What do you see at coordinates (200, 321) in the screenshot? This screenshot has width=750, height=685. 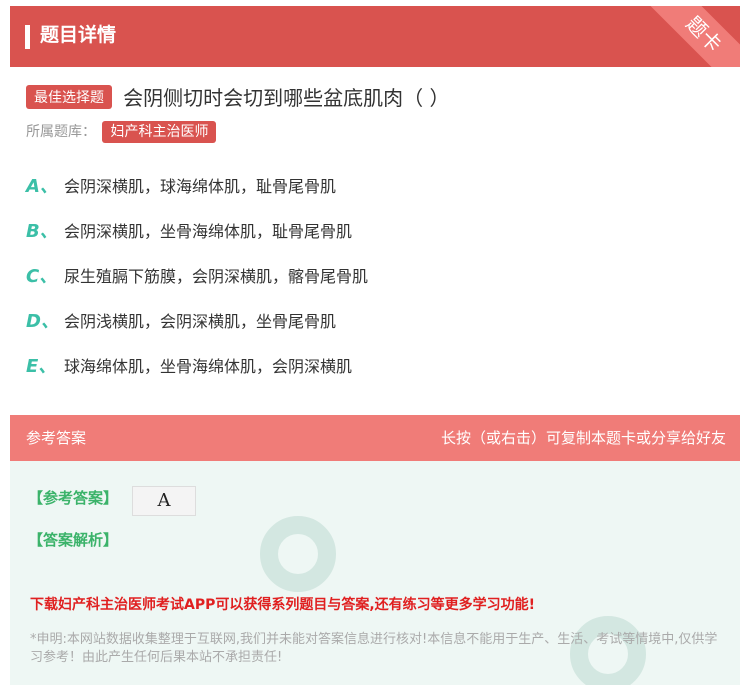 I see `option-text: 会阴浅横肌，会阴深横肌，坐骨尾骨肌` at bounding box center [200, 321].